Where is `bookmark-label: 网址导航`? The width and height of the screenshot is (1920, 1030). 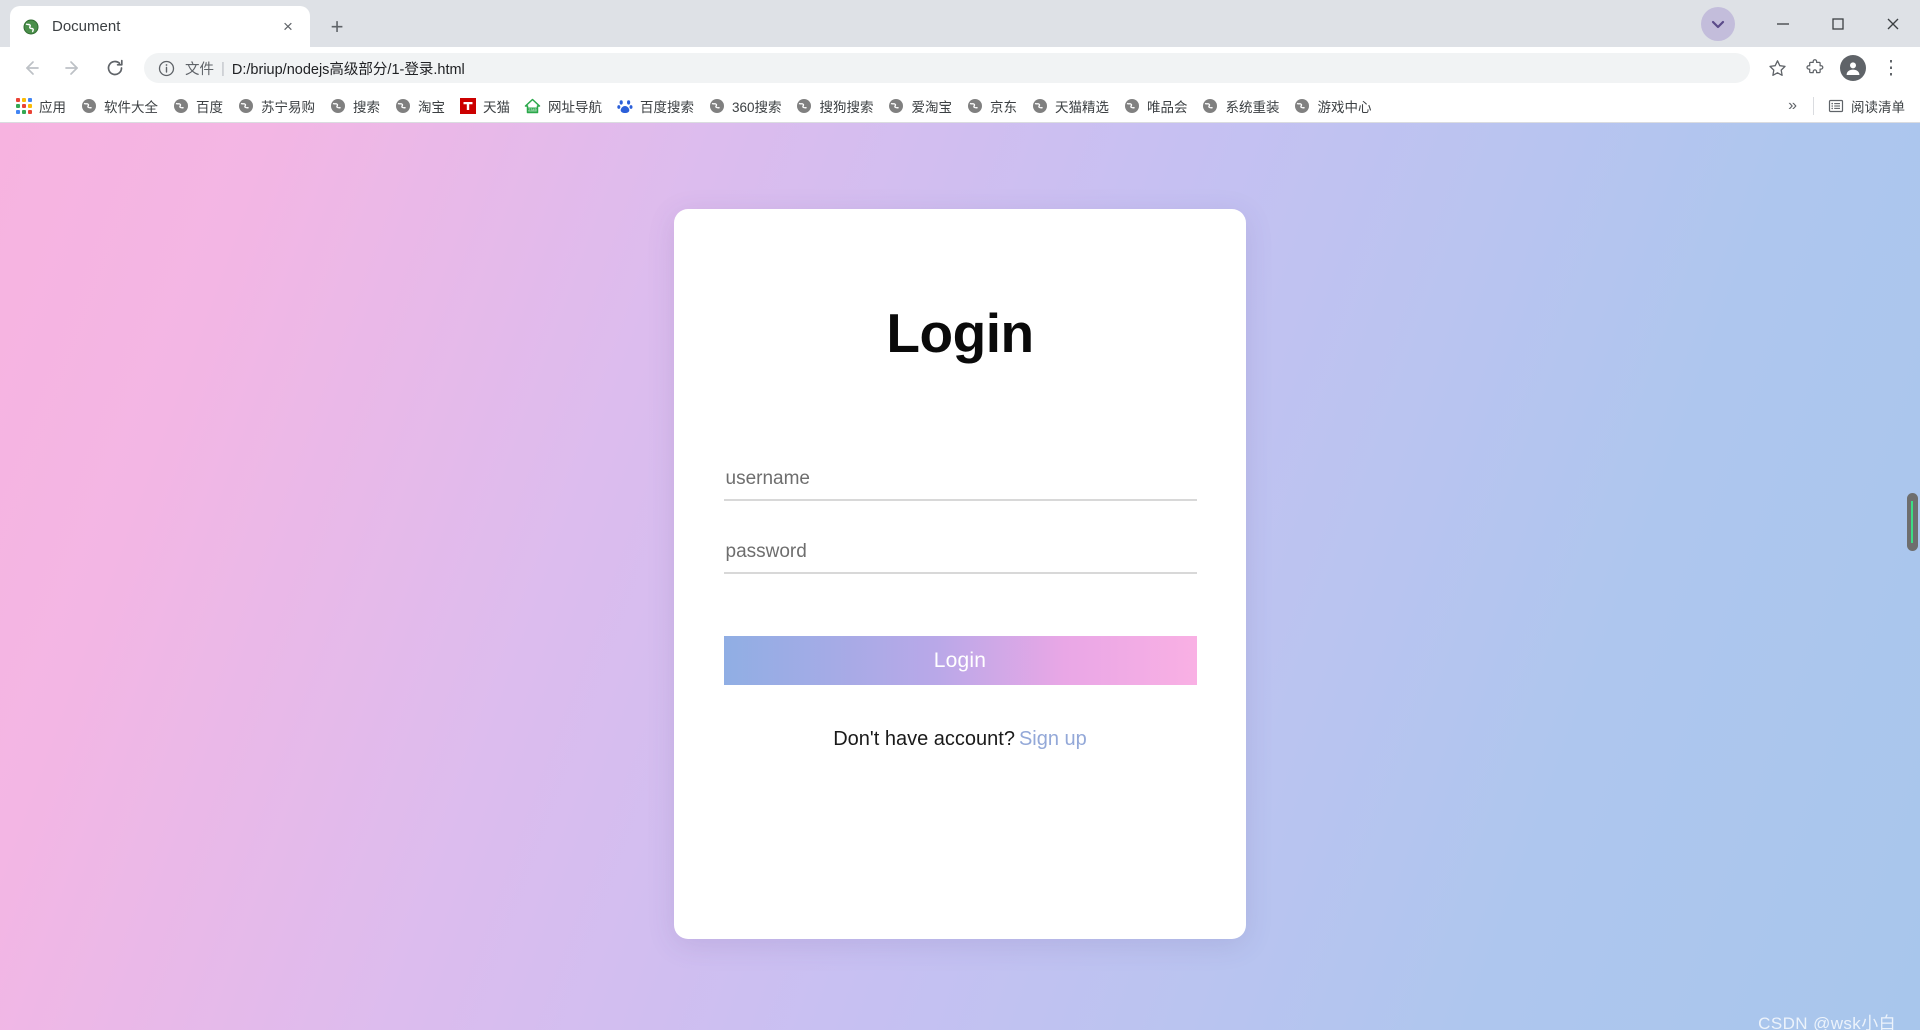 bookmark-label: 网址导航 is located at coordinates (575, 107).